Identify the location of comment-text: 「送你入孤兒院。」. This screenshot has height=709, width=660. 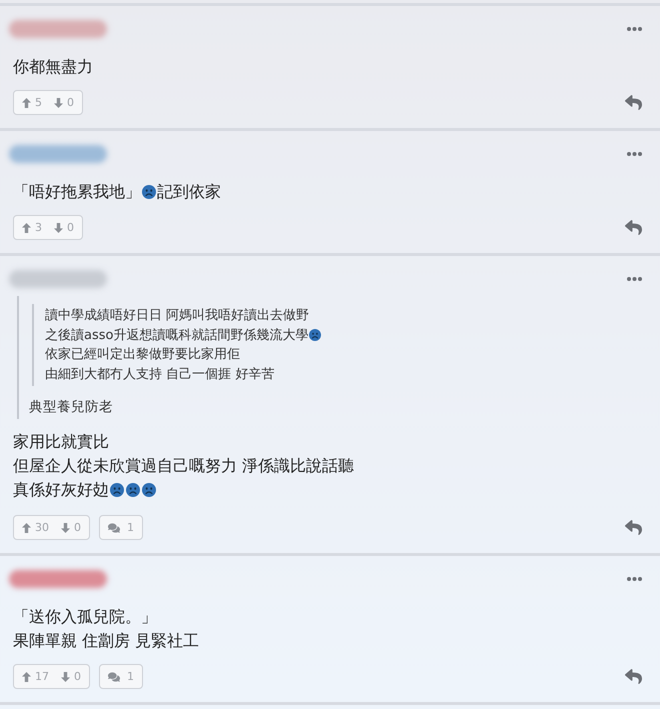
(85, 616).